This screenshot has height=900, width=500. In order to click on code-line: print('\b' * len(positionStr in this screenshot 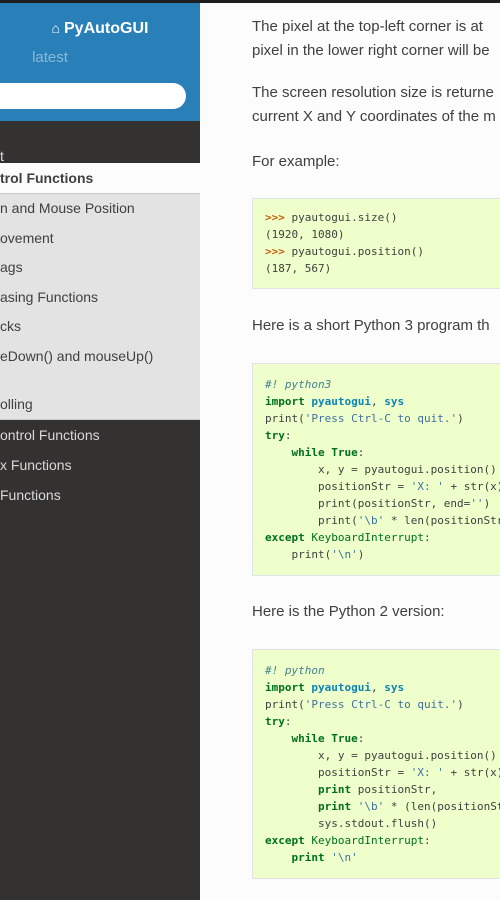, I will do `click(382, 520)`.